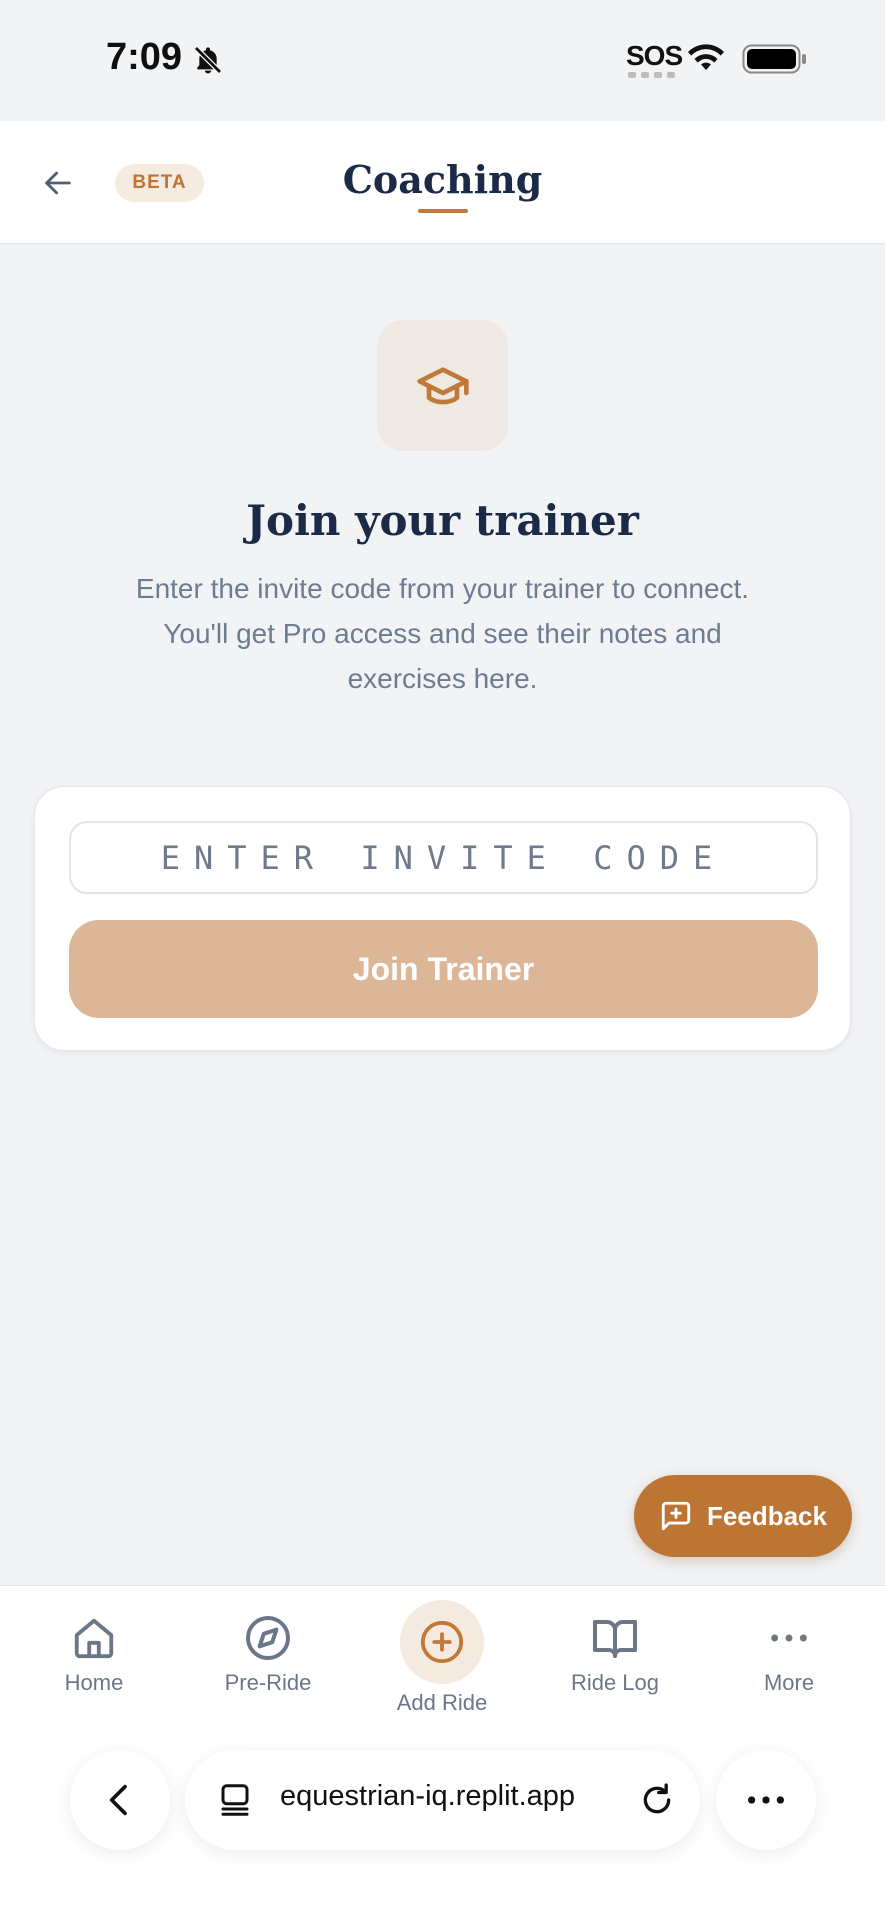  Describe the element at coordinates (268, 1638) in the screenshot. I see `compass-icon` at that location.